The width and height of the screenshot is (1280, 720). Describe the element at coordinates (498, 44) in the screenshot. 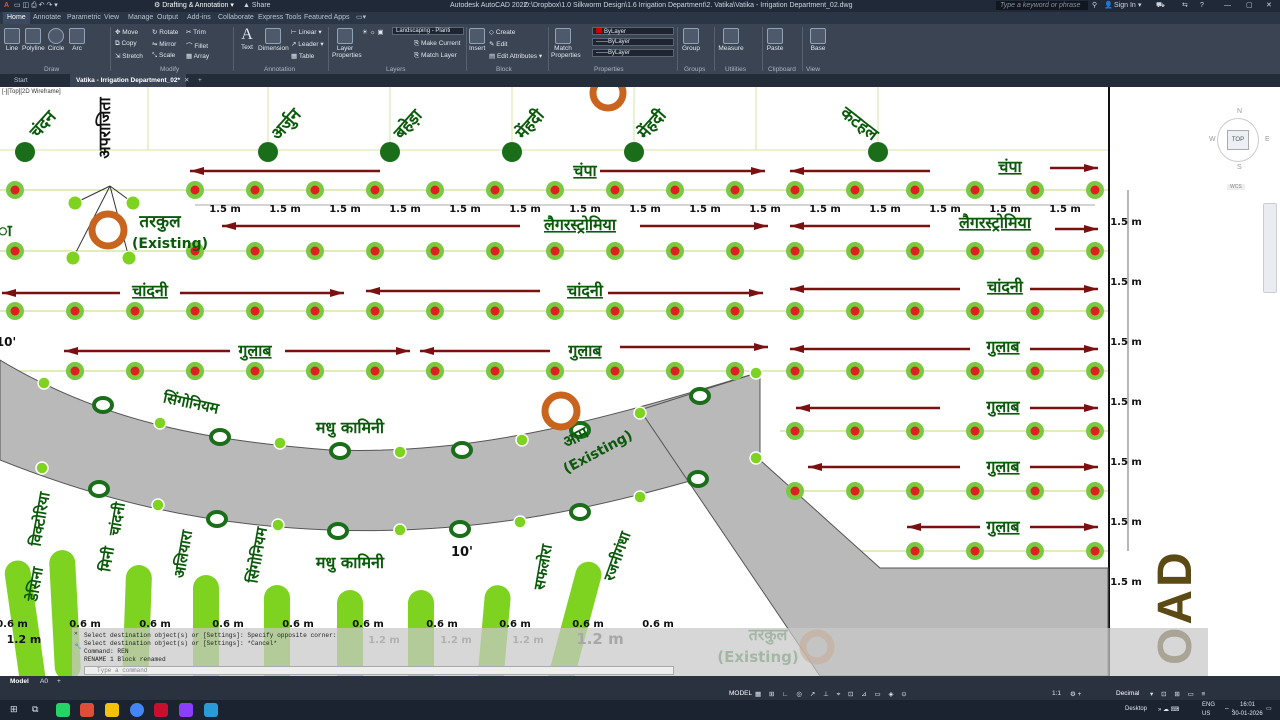

I see `edit-block-button: ✎ Edit` at that location.